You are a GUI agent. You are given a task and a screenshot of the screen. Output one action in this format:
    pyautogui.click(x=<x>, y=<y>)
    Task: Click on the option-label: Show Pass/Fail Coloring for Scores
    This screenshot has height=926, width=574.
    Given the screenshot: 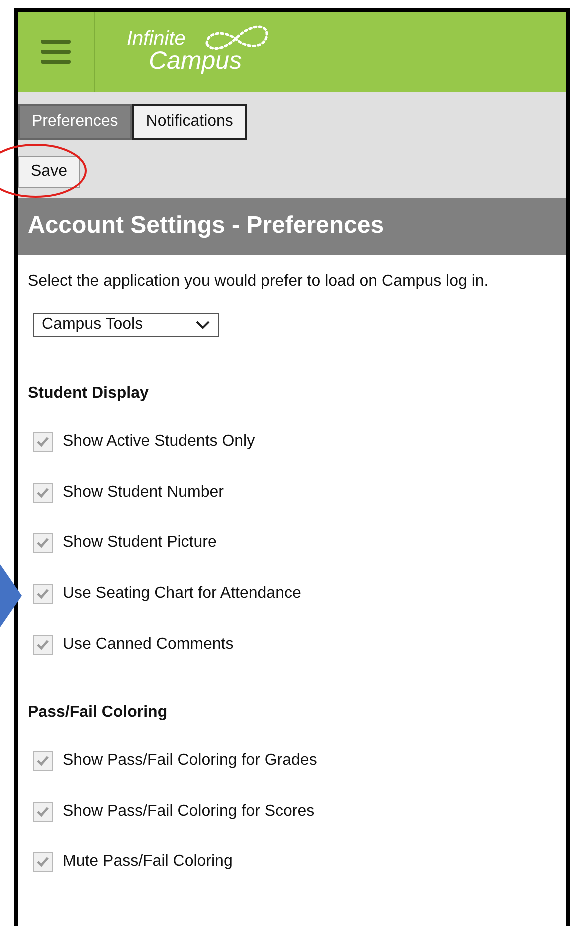 What is the action you would take?
    pyautogui.click(x=189, y=811)
    